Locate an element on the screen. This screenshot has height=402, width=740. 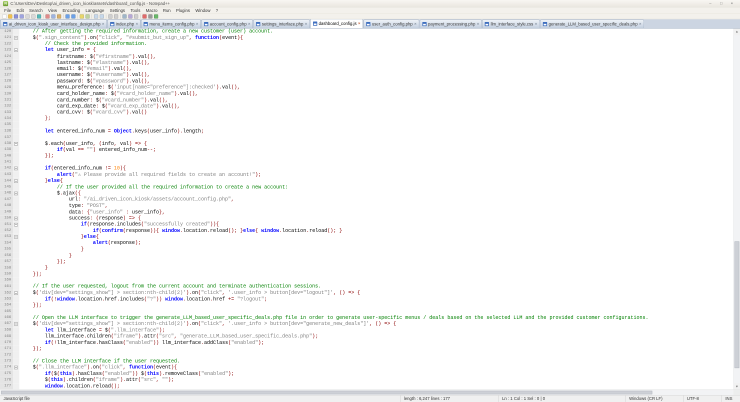
menu-window: Window is located at coordinates (203, 10).